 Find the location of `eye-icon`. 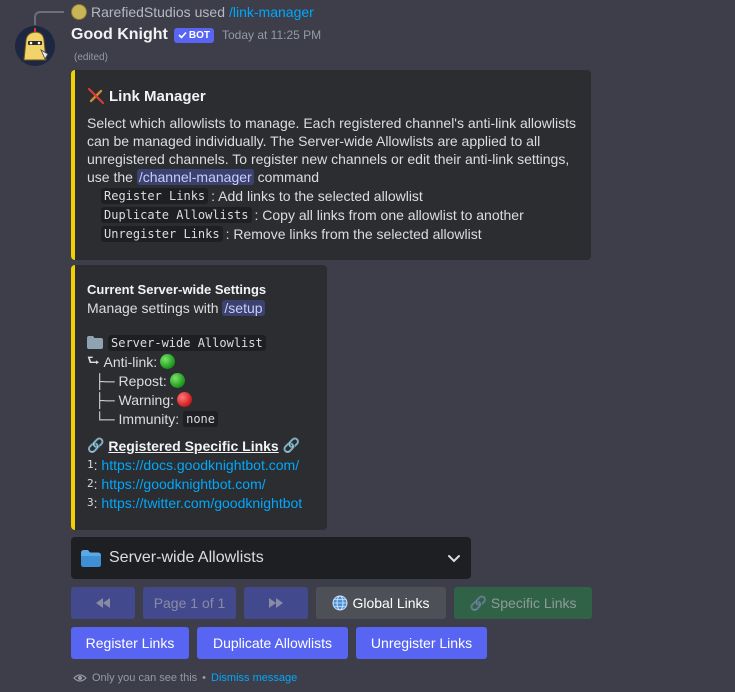

eye-icon is located at coordinates (80, 678).